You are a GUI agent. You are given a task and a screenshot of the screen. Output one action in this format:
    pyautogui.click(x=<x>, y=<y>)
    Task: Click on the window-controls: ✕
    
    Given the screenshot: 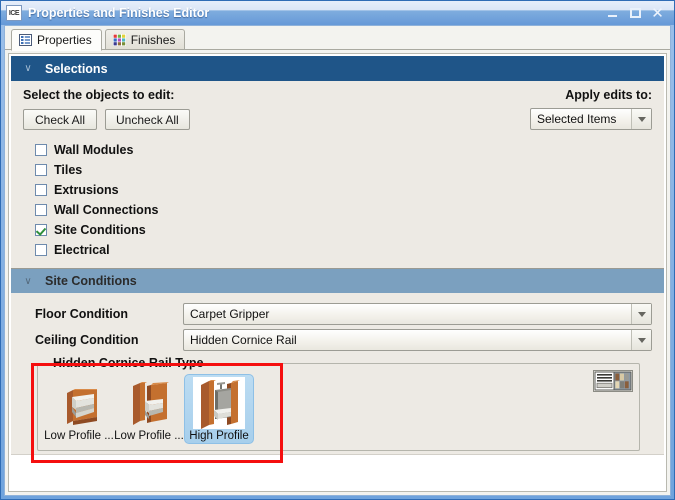 What is the action you would take?
    pyautogui.click(x=635, y=12)
    